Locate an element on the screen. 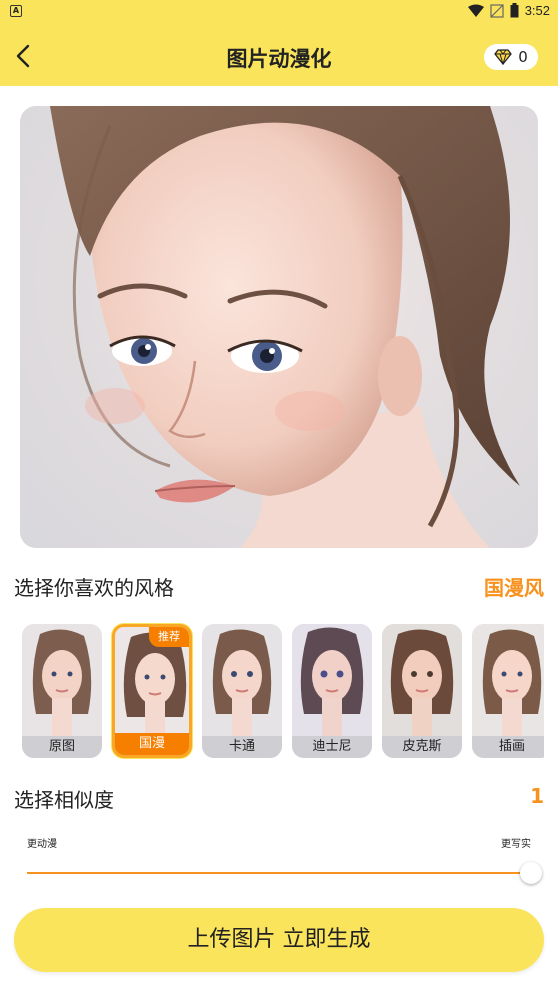 This screenshot has width=558, height=992. style-label: 皮克斯 is located at coordinates (422, 747).